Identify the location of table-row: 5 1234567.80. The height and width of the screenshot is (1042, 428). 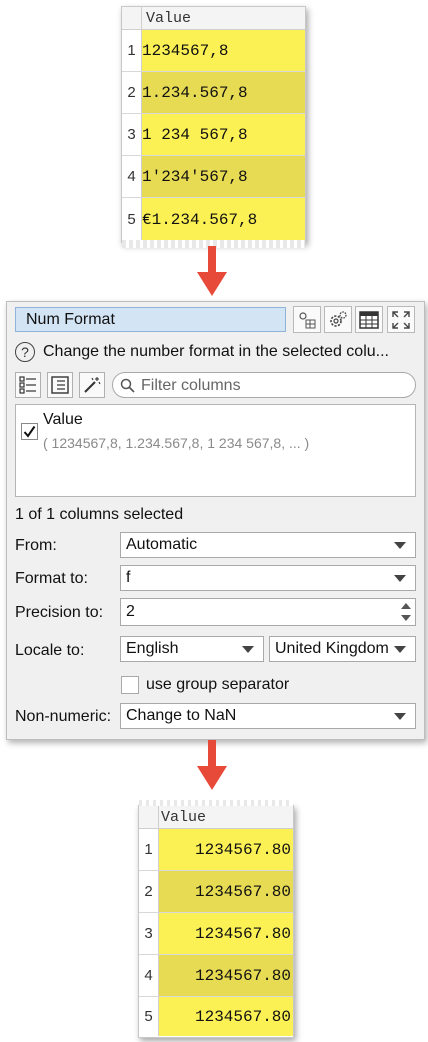
(216, 1016).